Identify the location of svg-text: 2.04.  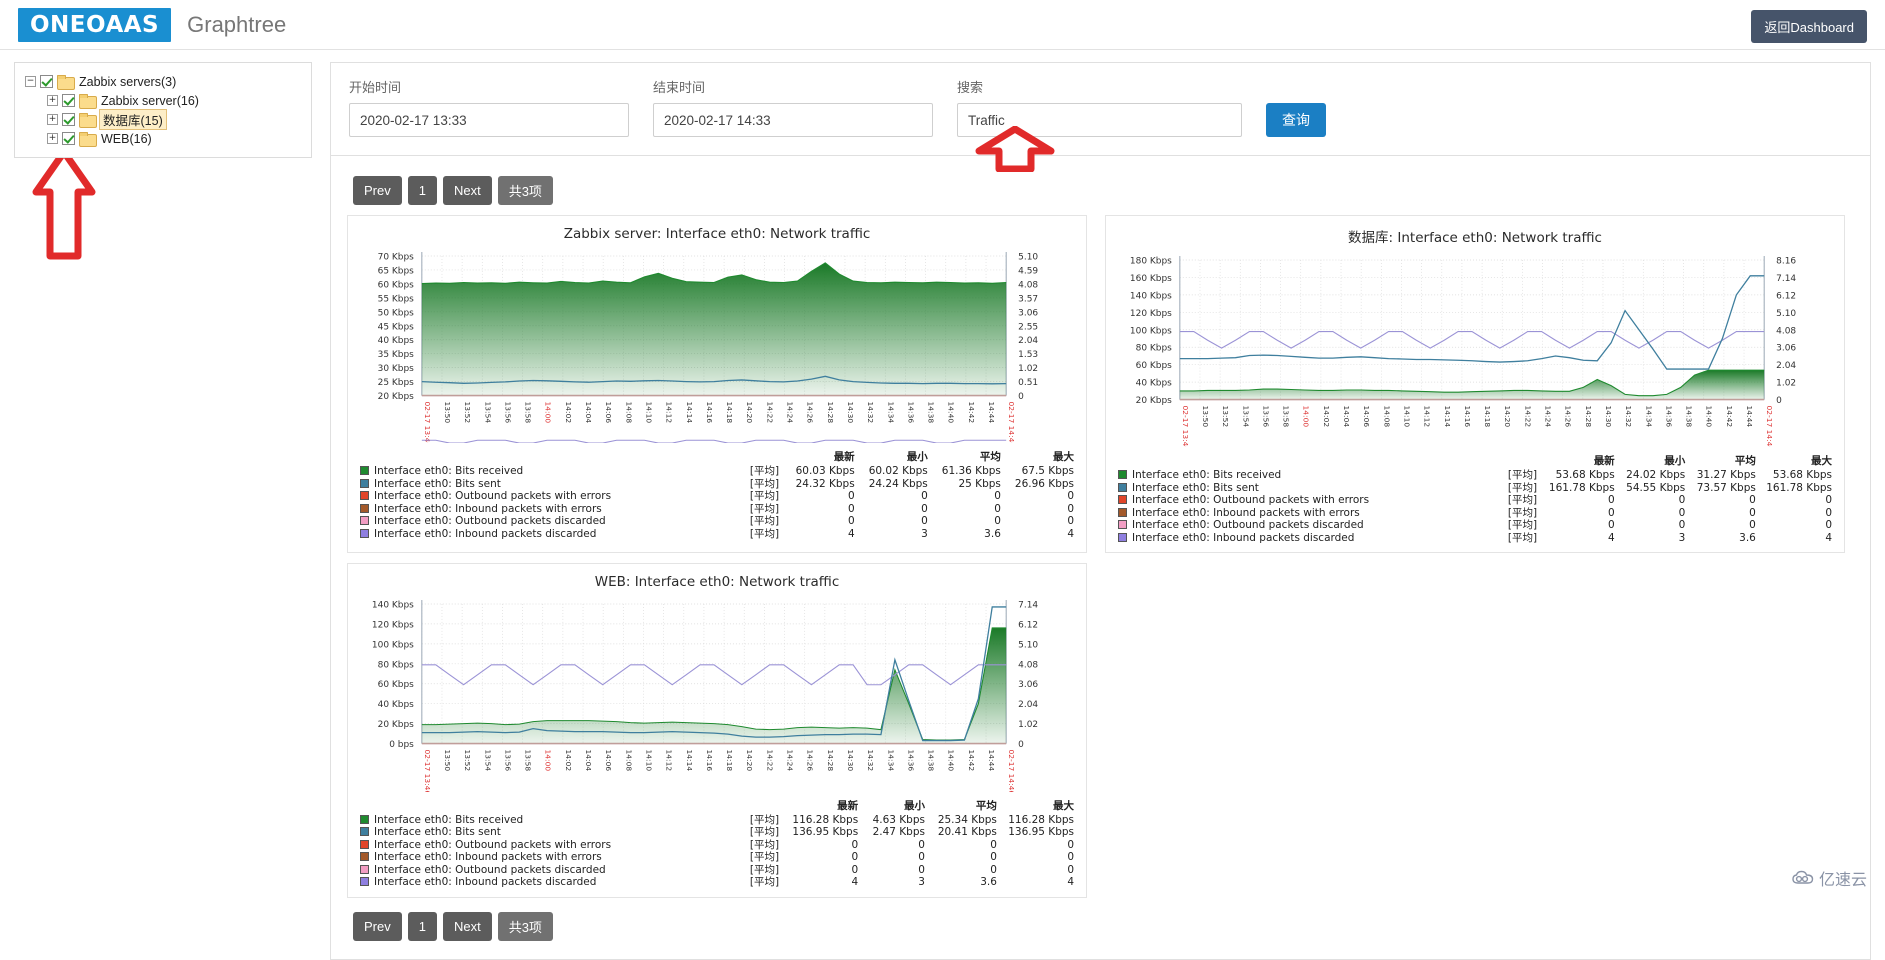
(1028, 341).